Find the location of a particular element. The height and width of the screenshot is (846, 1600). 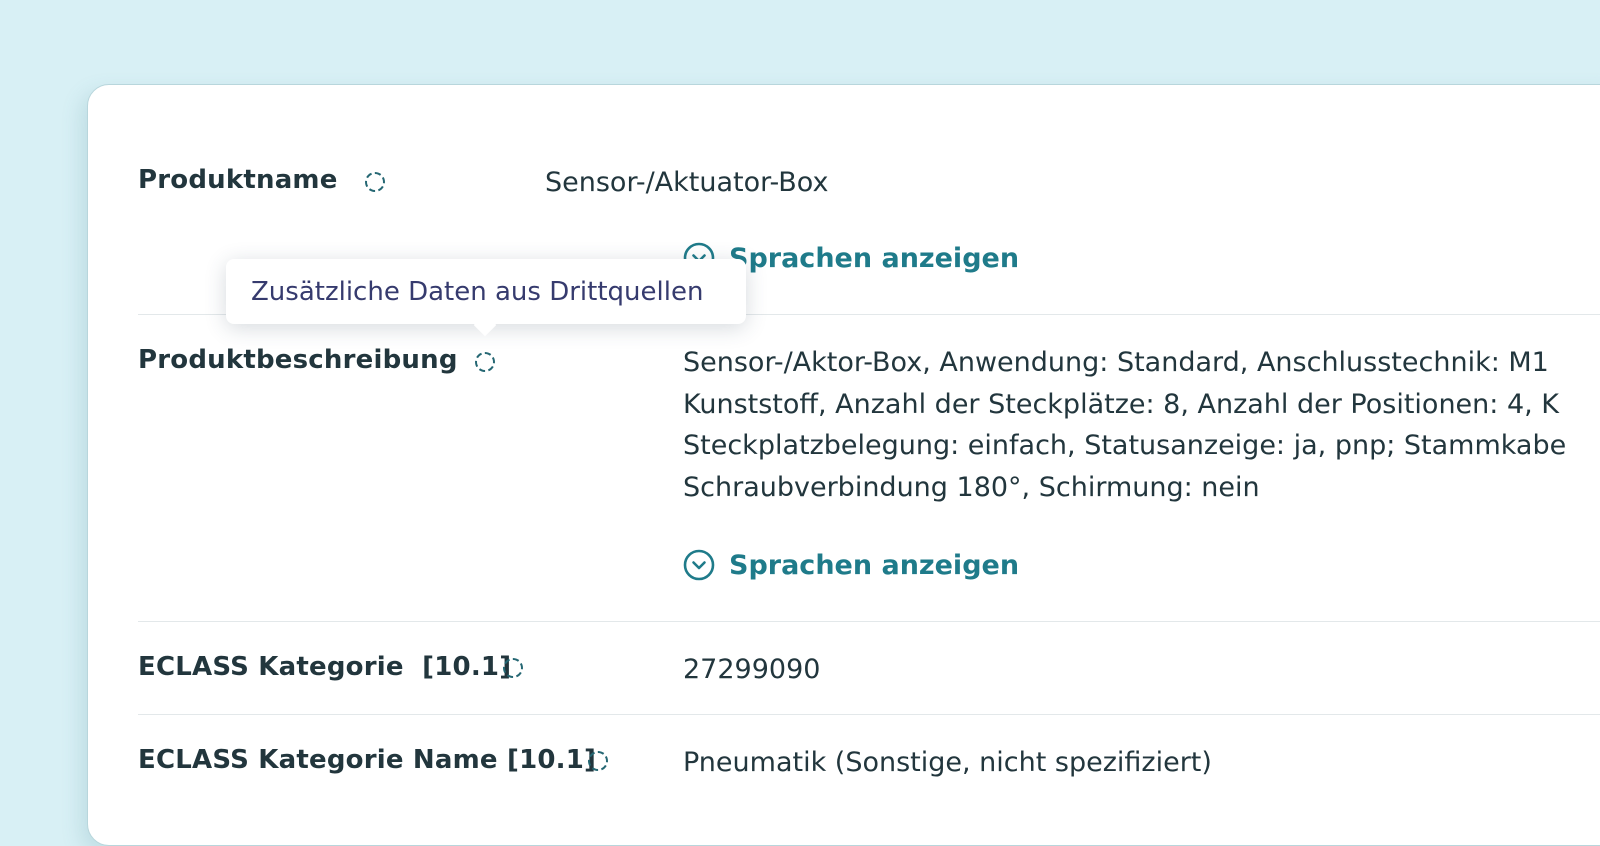

value-line: Sensor-/Aktuator-Box is located at coordinates (687, 182).